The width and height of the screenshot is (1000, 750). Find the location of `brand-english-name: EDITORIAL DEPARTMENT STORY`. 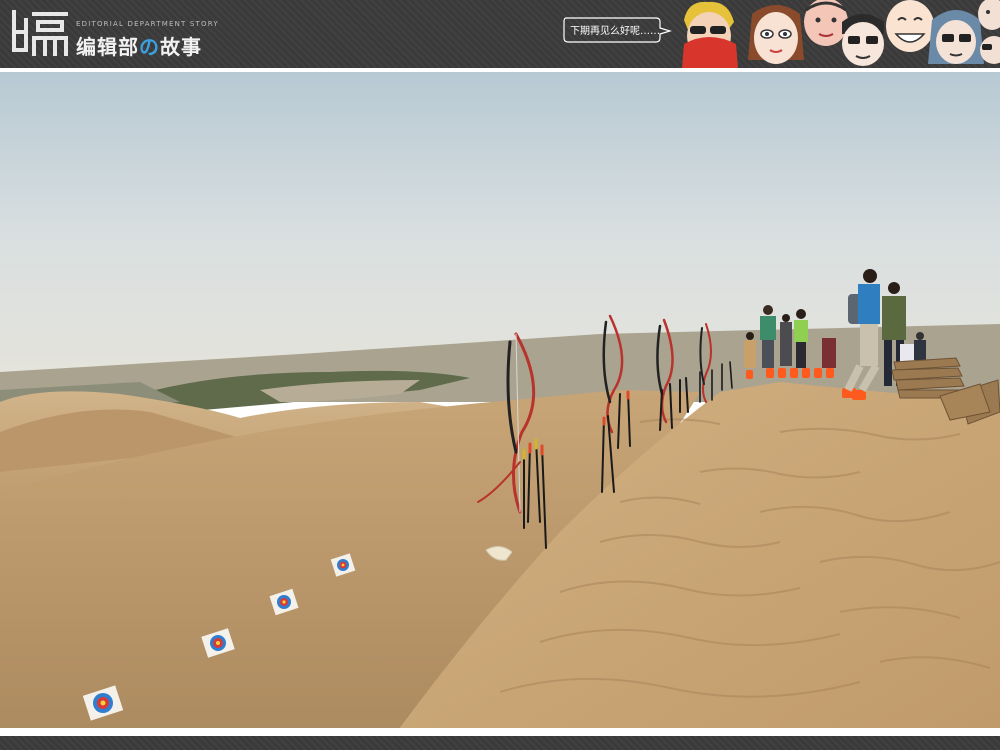

brand-english-name: EDITORIAL DEPARTMENT STORY is located at coordinates (147, 24).